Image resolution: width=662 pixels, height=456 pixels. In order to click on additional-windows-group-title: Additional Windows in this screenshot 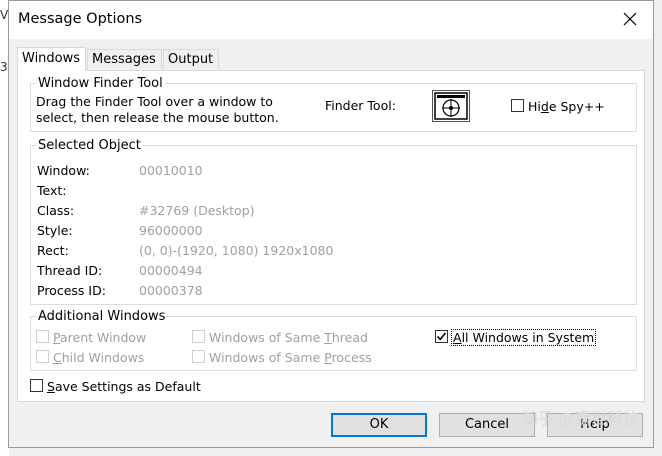, I will do `click(102, 316)`.